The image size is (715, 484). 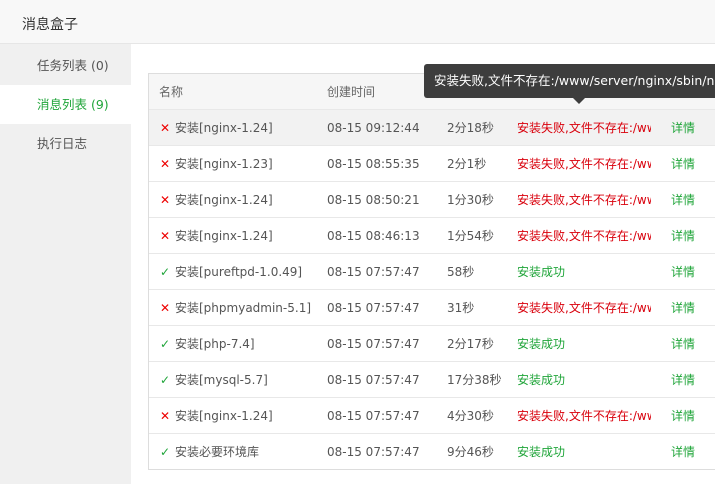 I want to click on table-row: ✓ 安装[mysql-5.7] 08-15 07:57:47 17分38秒 安装成功 详情, so click(x=432, y=380).